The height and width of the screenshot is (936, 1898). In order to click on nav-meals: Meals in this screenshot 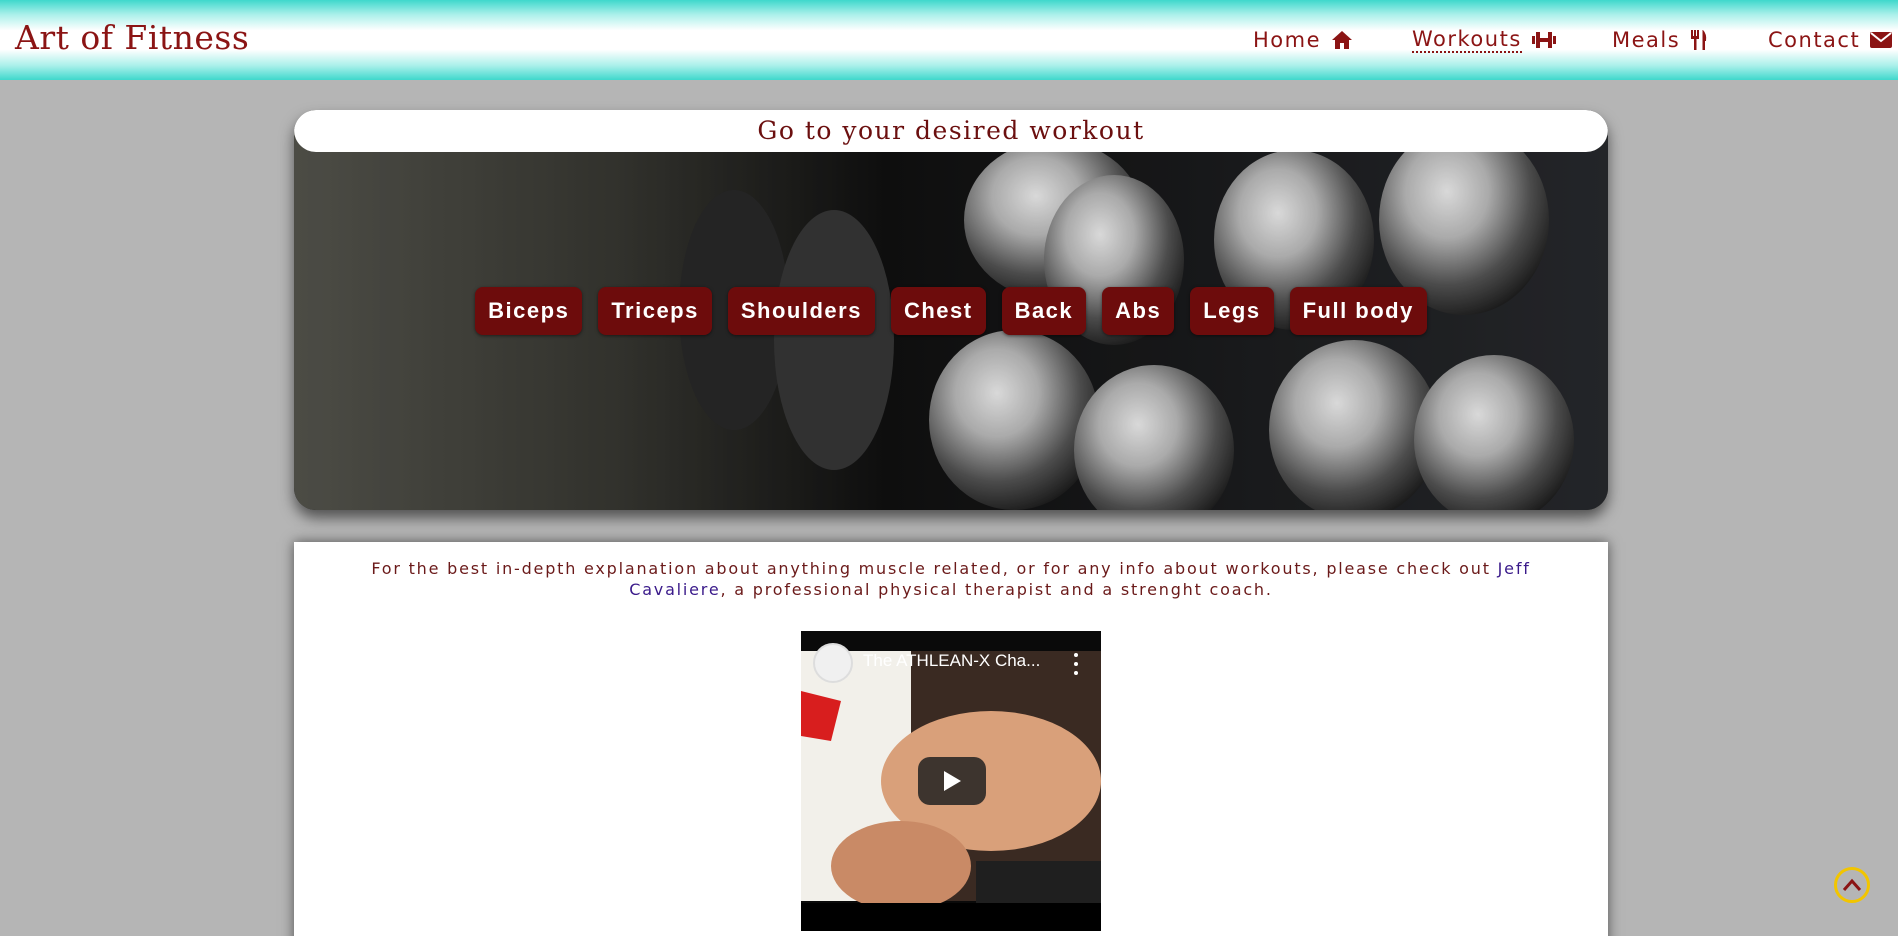, I will do `click(1660, 40)`.